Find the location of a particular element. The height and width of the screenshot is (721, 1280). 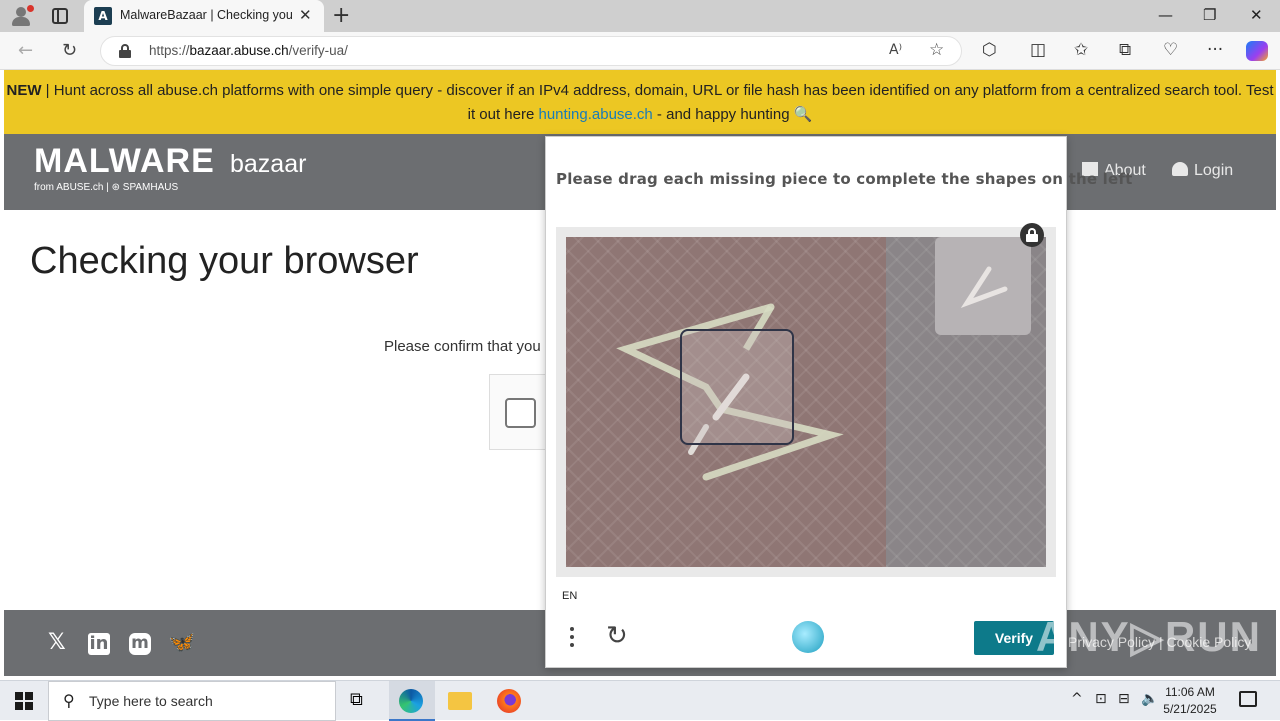

refresh-icon: ↻ is located at coordinates (69, 50).